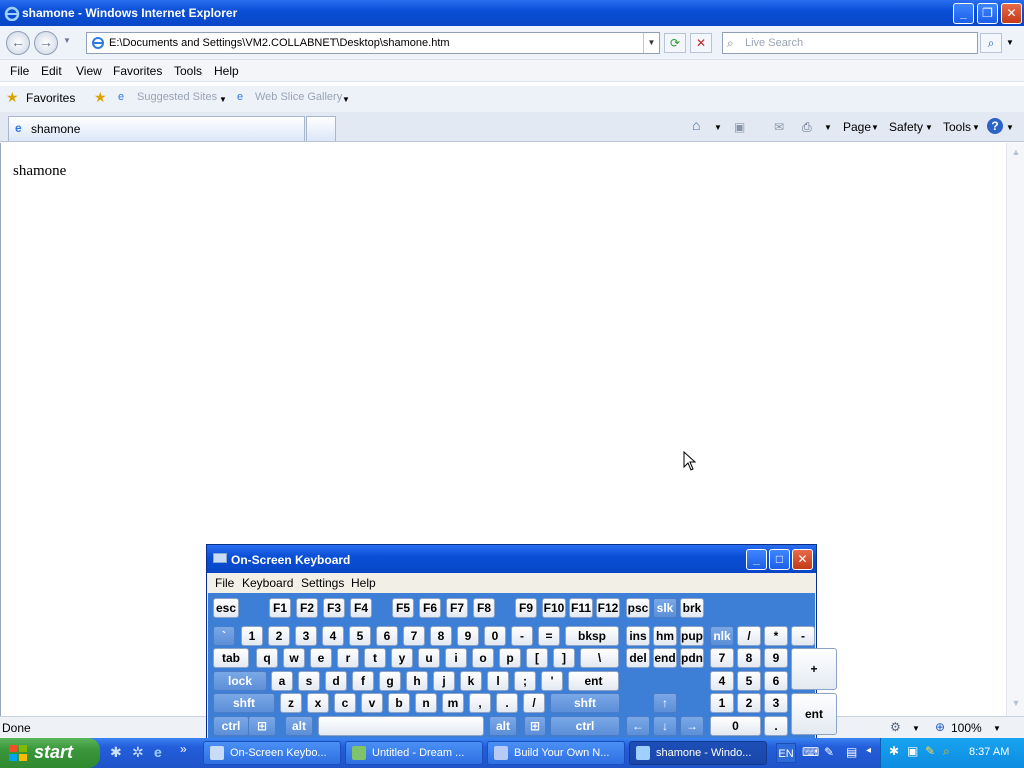  Describe the element at coordinates (638, 658) in the screenshot. I see `osk-key: del` at that location.